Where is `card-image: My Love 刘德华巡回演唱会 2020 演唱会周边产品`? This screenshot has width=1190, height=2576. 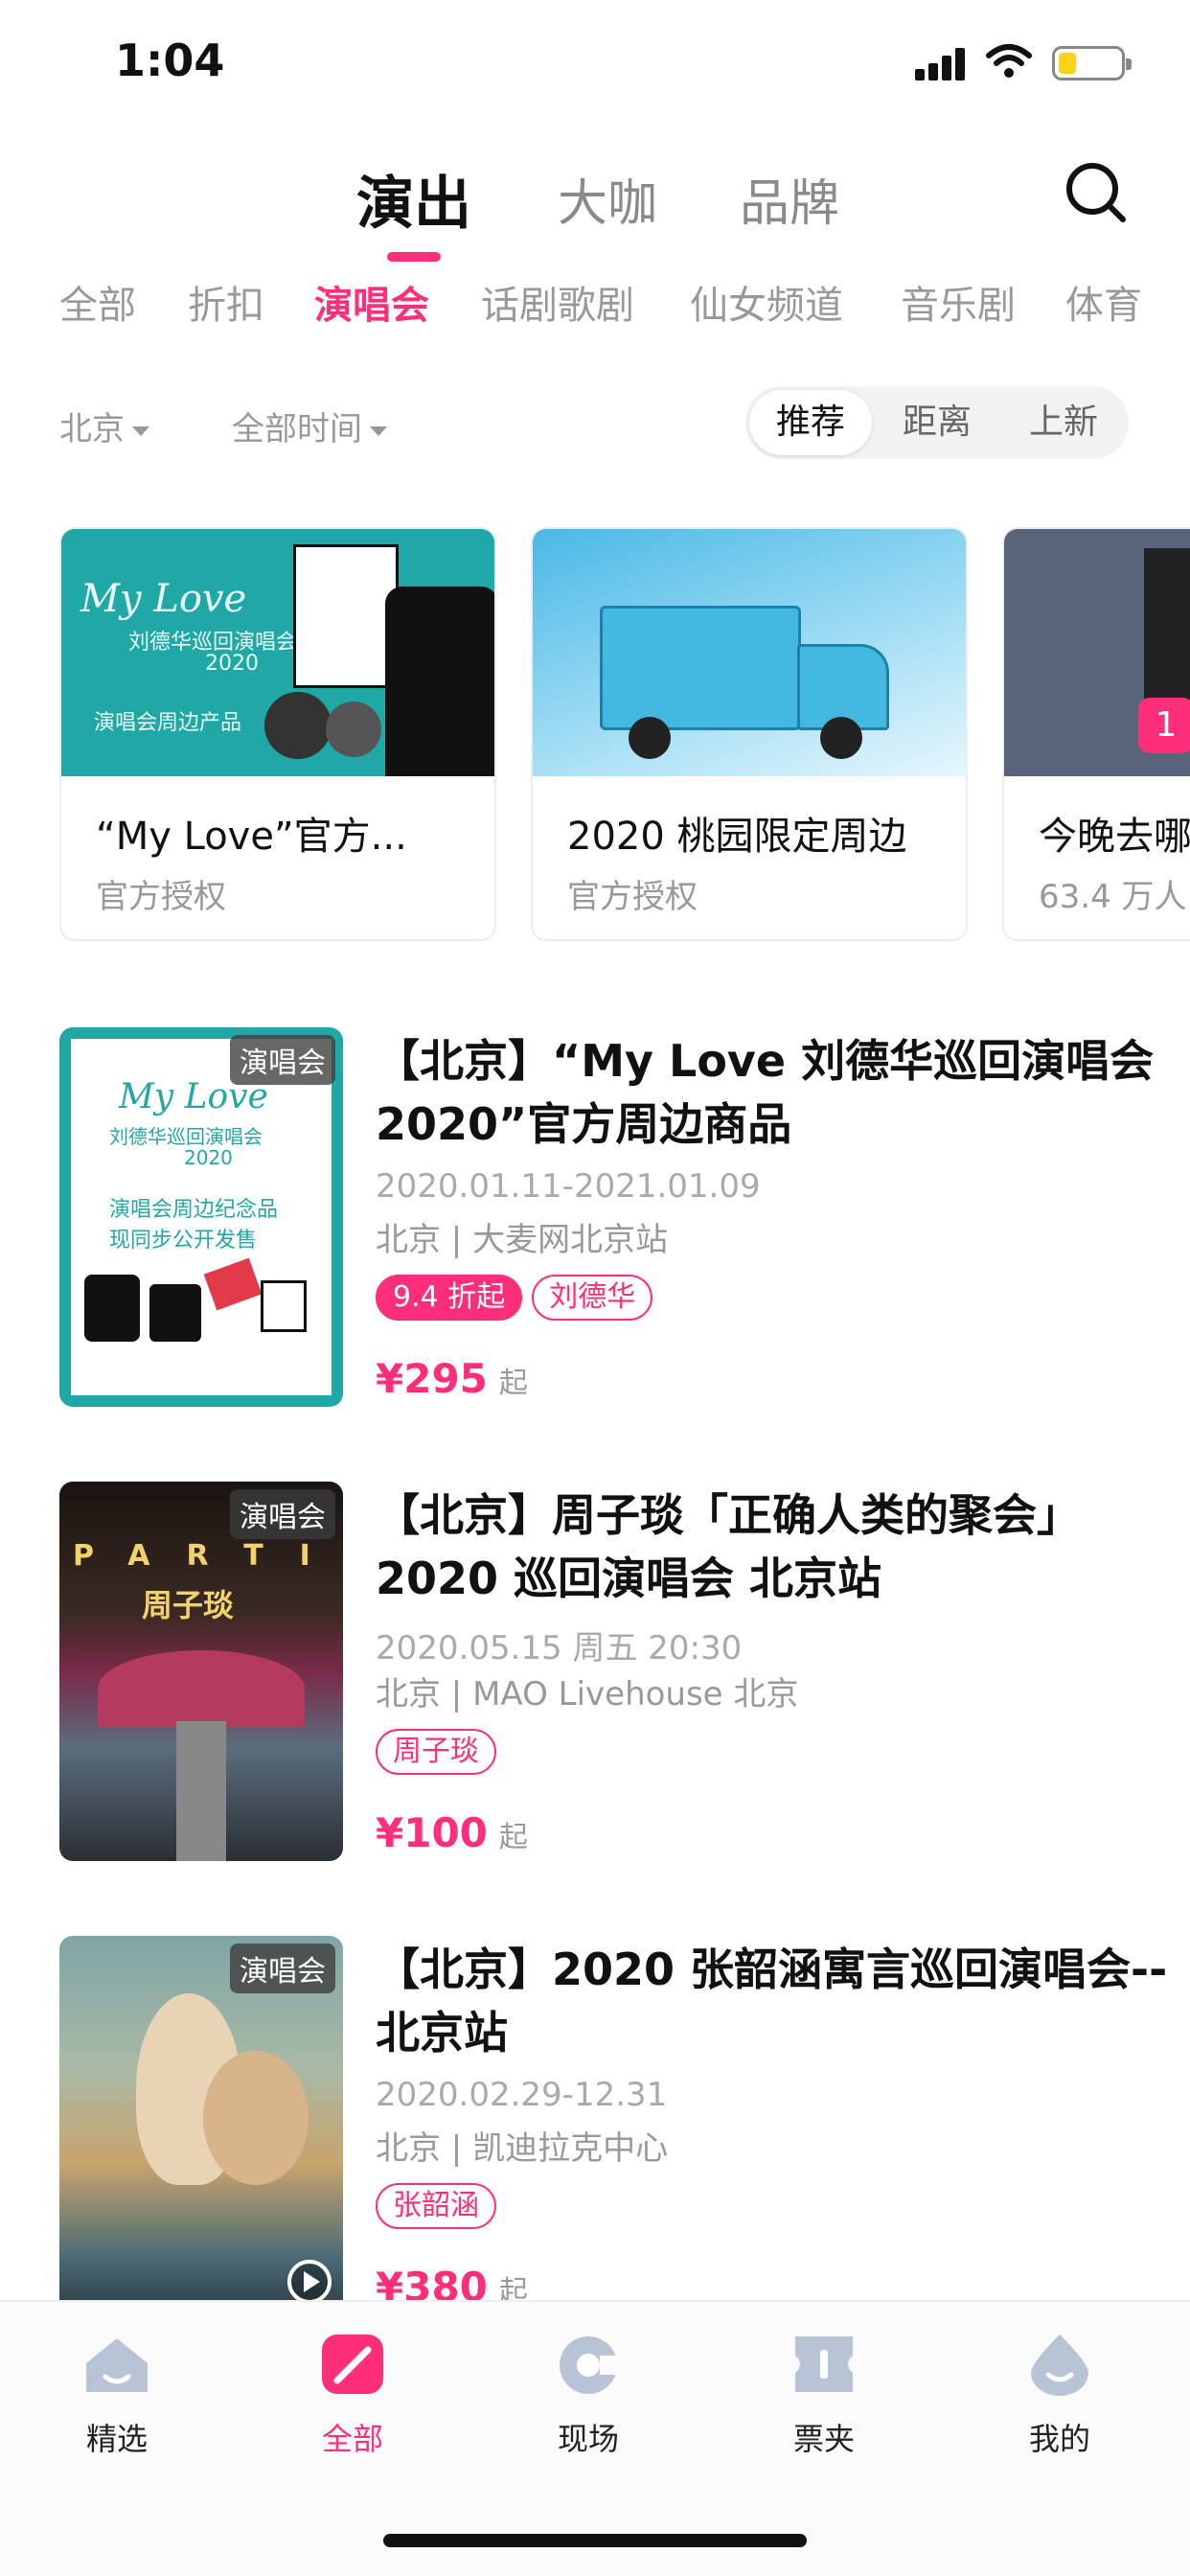 card-image: My Love 刘德华巡回演唱会 2020 演唱会周边产品 is located at coordinates (278, 652).